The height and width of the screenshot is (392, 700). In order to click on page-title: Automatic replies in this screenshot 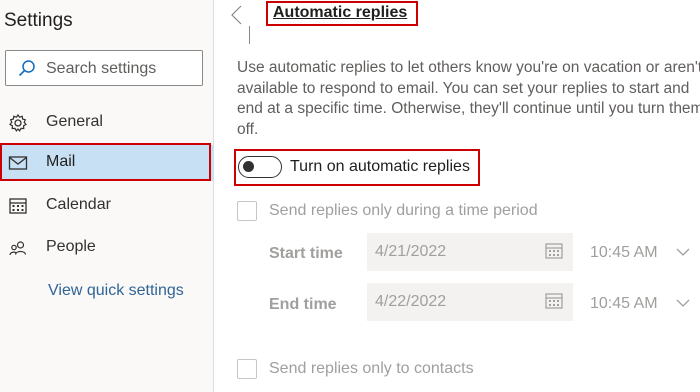, I will do `click(340, 12)`.